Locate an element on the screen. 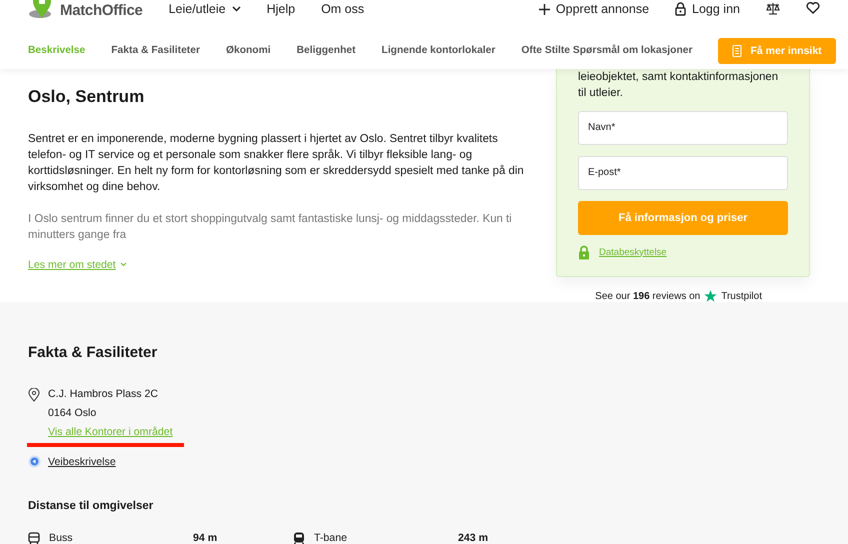 The width and height of the screenshot is (848, 544). scale-icon is located at coordinates (773, 8).